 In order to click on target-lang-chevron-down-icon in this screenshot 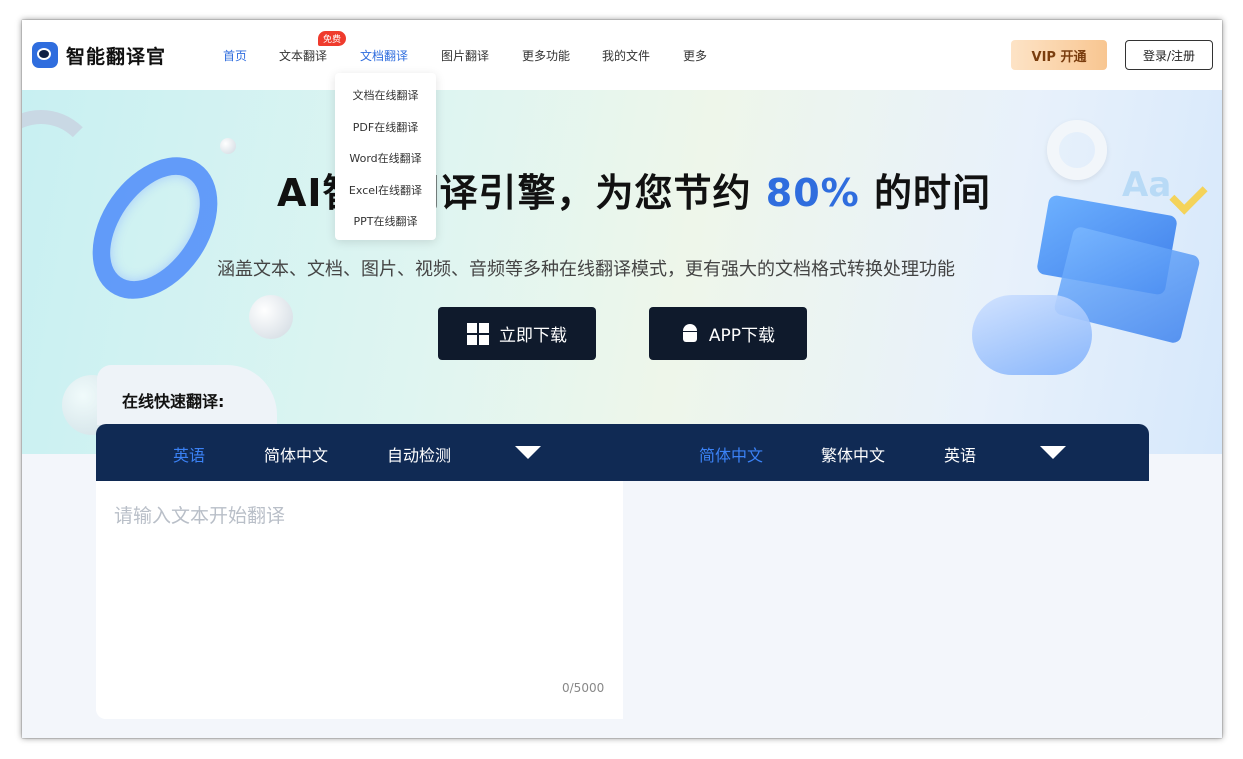, I will do `click(1053, 452)`.